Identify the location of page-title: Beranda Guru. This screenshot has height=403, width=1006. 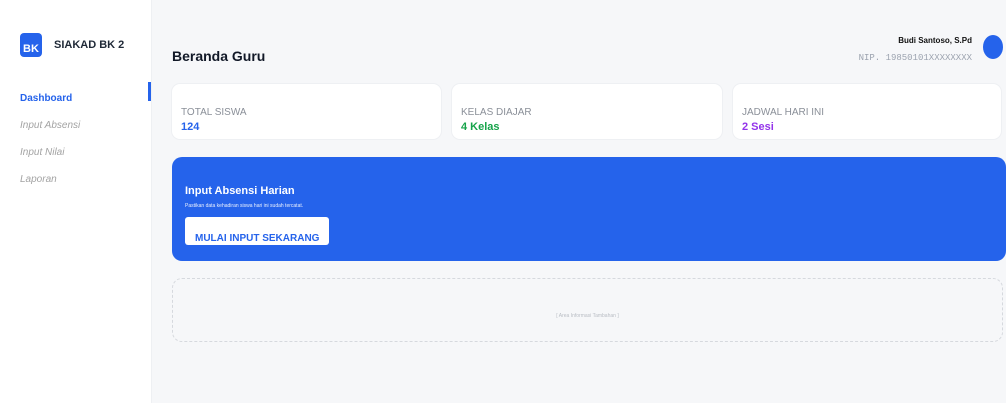
(219, 56).